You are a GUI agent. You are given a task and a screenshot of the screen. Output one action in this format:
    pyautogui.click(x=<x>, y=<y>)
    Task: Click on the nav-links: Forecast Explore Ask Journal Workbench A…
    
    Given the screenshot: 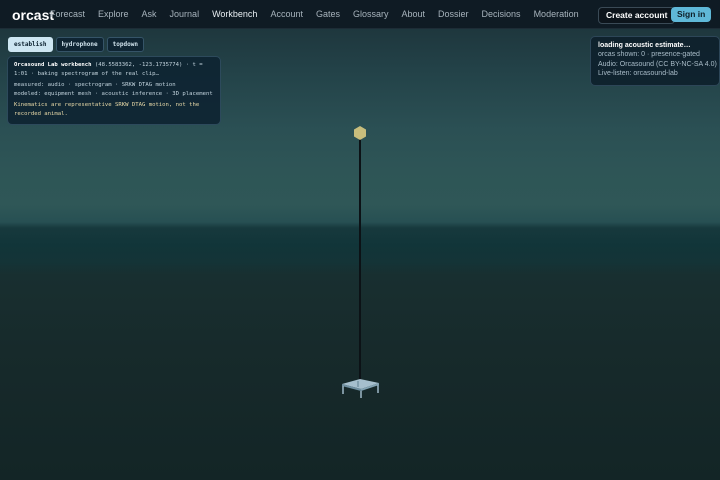 What is the action you would take?
    pyautogui.click(x=321, y=14)
    